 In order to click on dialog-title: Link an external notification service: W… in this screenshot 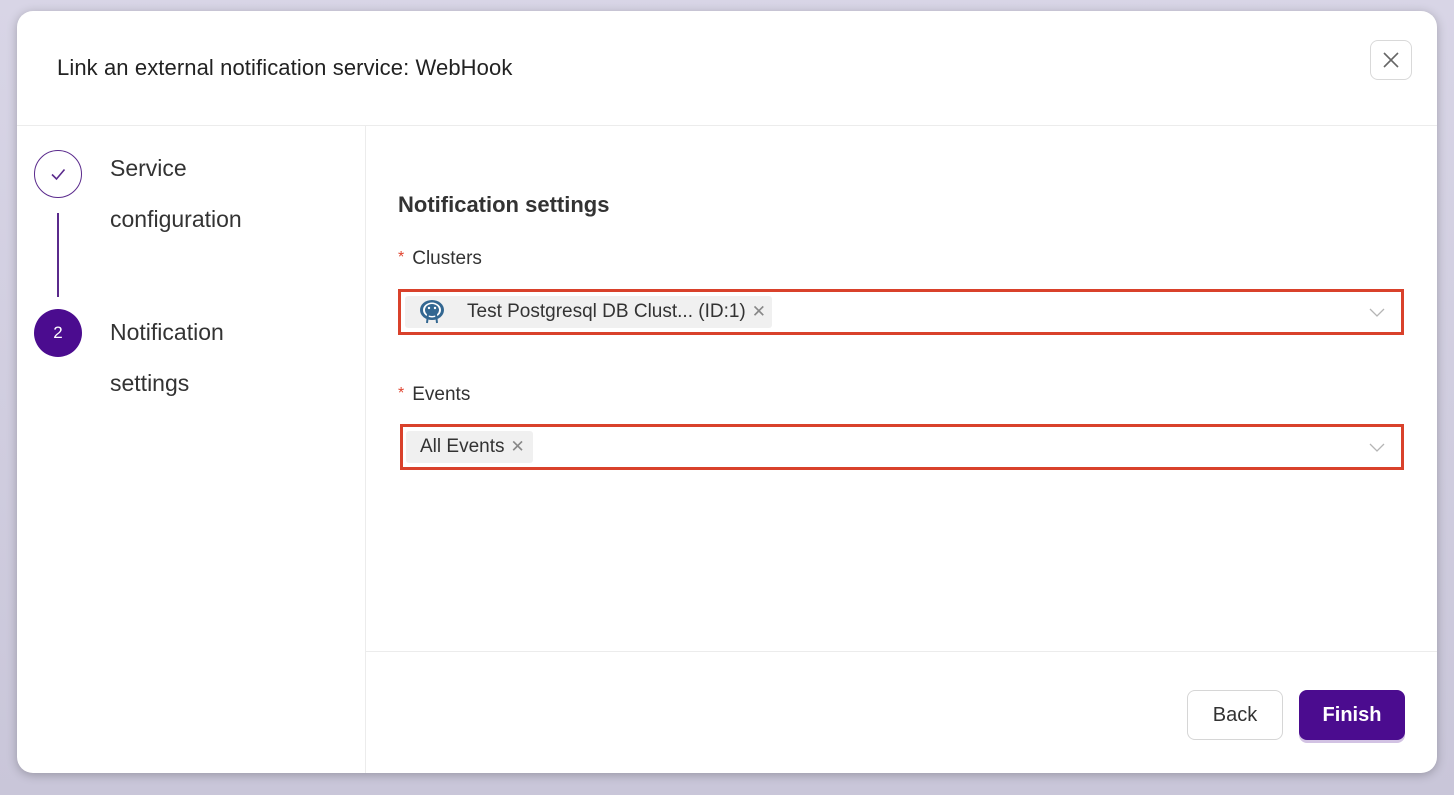, I will do `click(285, 67)`.